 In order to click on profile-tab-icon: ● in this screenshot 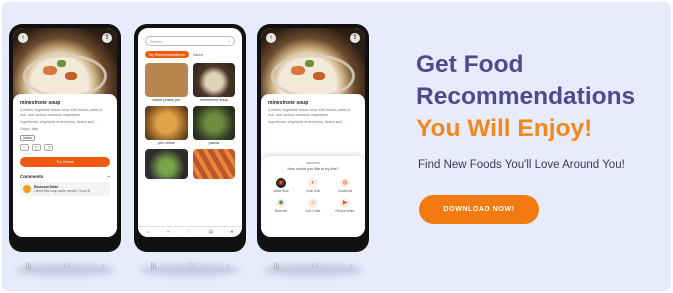, I will do `click(231, 232)`.